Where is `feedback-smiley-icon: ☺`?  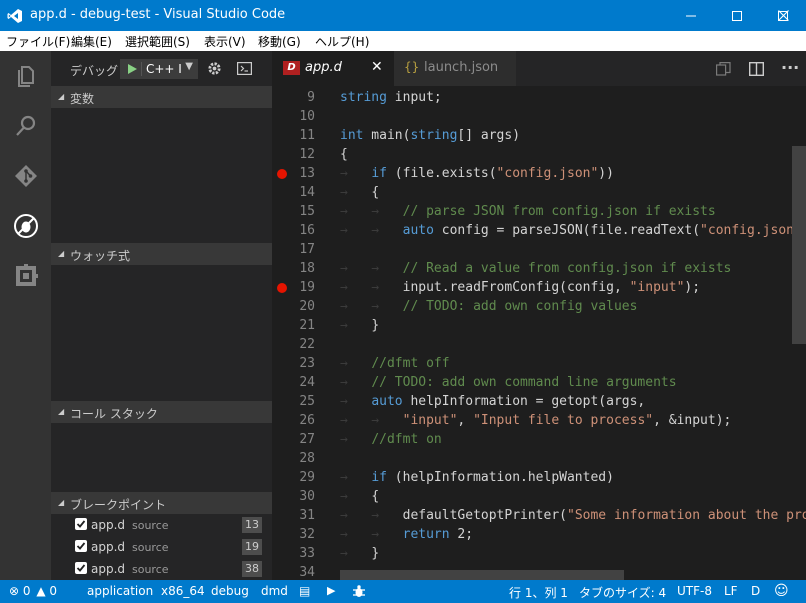
feedback-smiley-icon: ☺ is located at coordinates (781, 591).